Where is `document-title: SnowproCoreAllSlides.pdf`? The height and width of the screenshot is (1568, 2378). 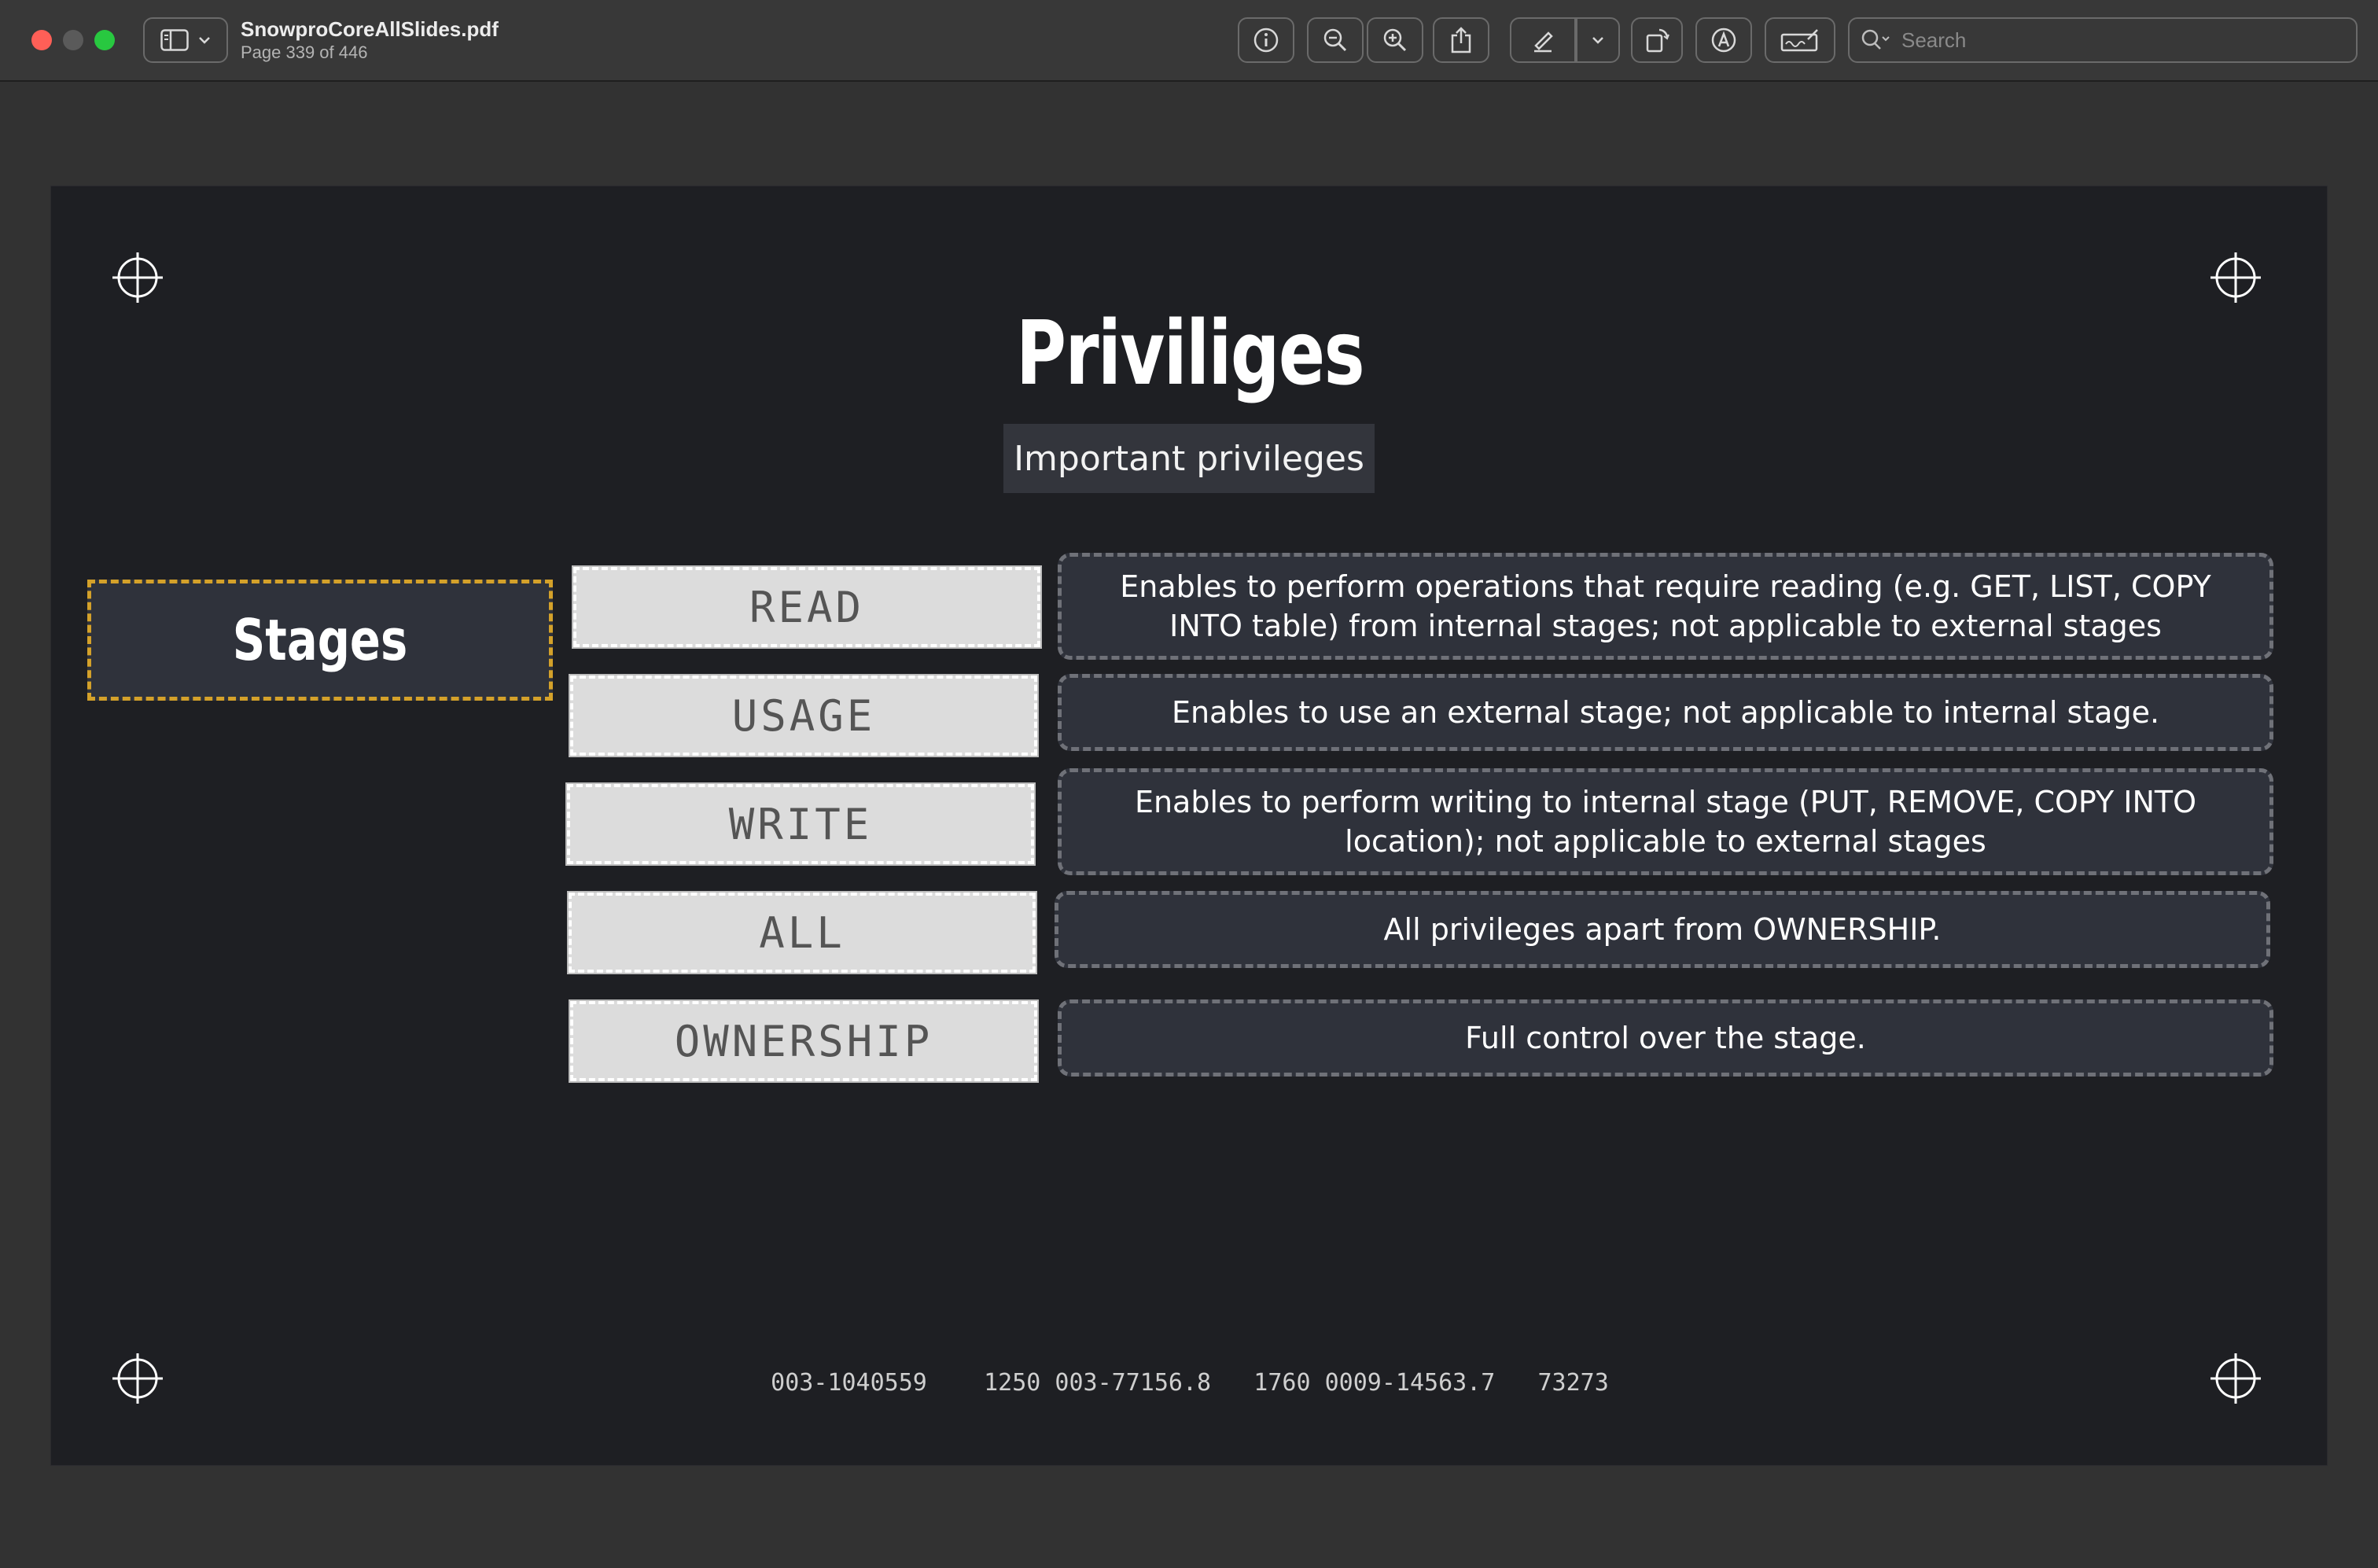
document-title: SnowproCoreAllSlides.pdf is located at coordinates (370, 29).